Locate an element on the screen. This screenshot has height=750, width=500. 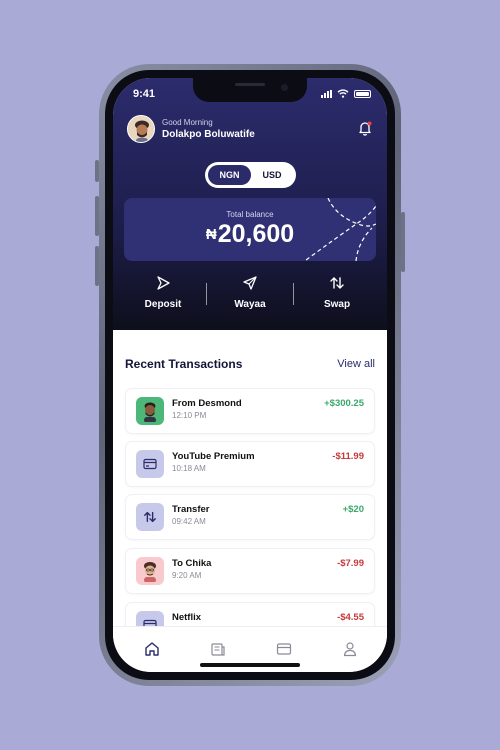
user-avatar is located at coordinates (141, 129).